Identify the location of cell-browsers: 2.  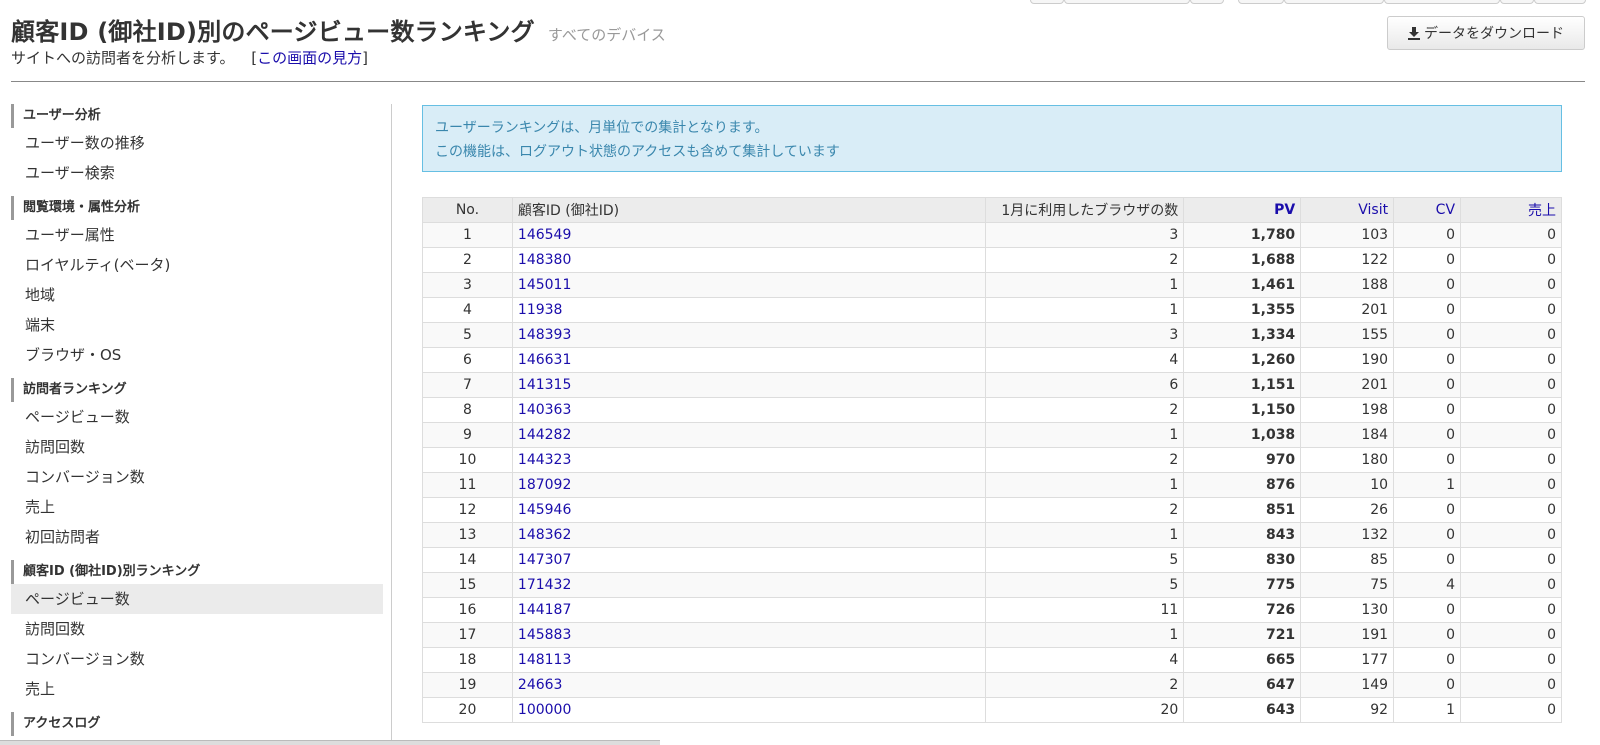
(1085, 685).